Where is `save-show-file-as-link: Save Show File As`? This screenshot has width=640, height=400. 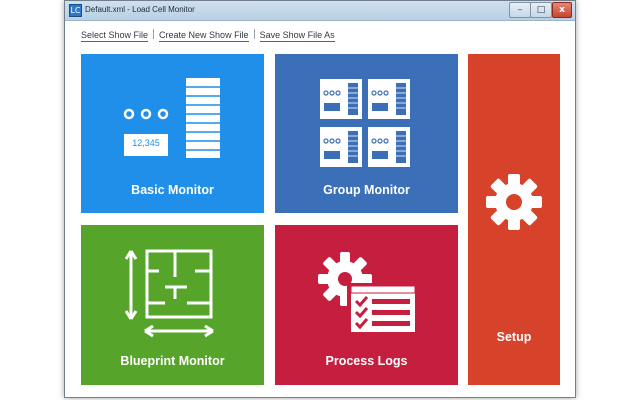 save-show-file-as-link: Save Show File As is located at coordinates (297, 36).